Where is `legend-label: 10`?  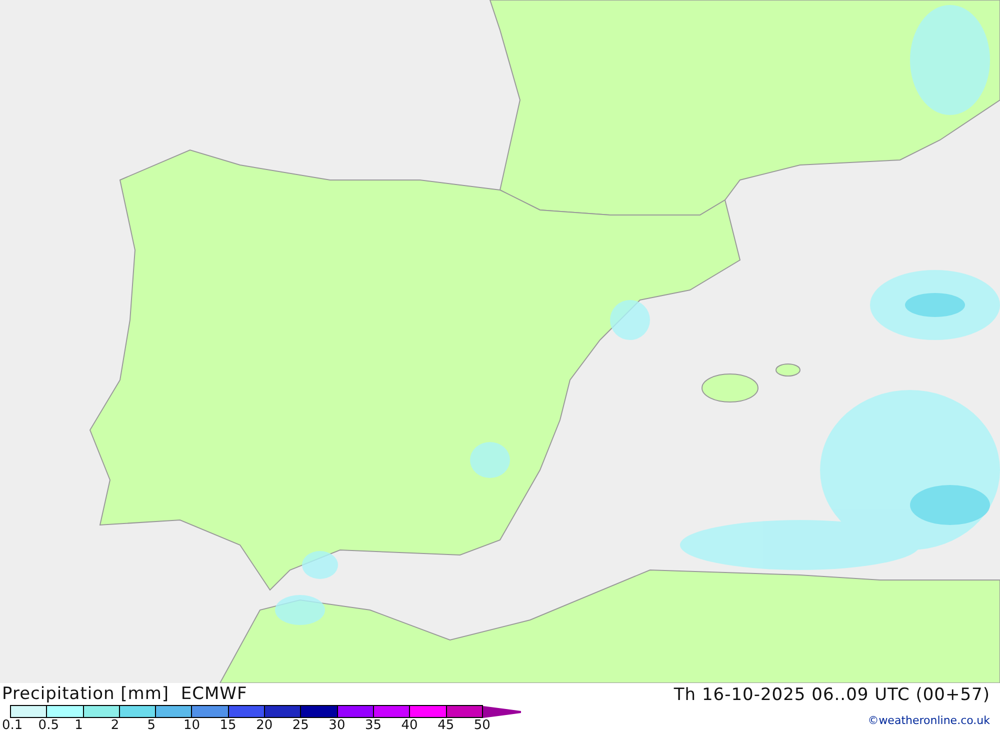 legend-label: 10 is located at coordinates (191, 725).